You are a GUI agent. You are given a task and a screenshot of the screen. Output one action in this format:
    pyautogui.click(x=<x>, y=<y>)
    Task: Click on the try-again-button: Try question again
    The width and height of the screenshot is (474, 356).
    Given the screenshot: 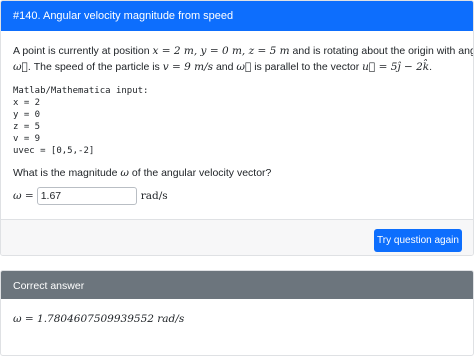 What is the action you would take?
    pyautogui.click(x=418, y=240)
    